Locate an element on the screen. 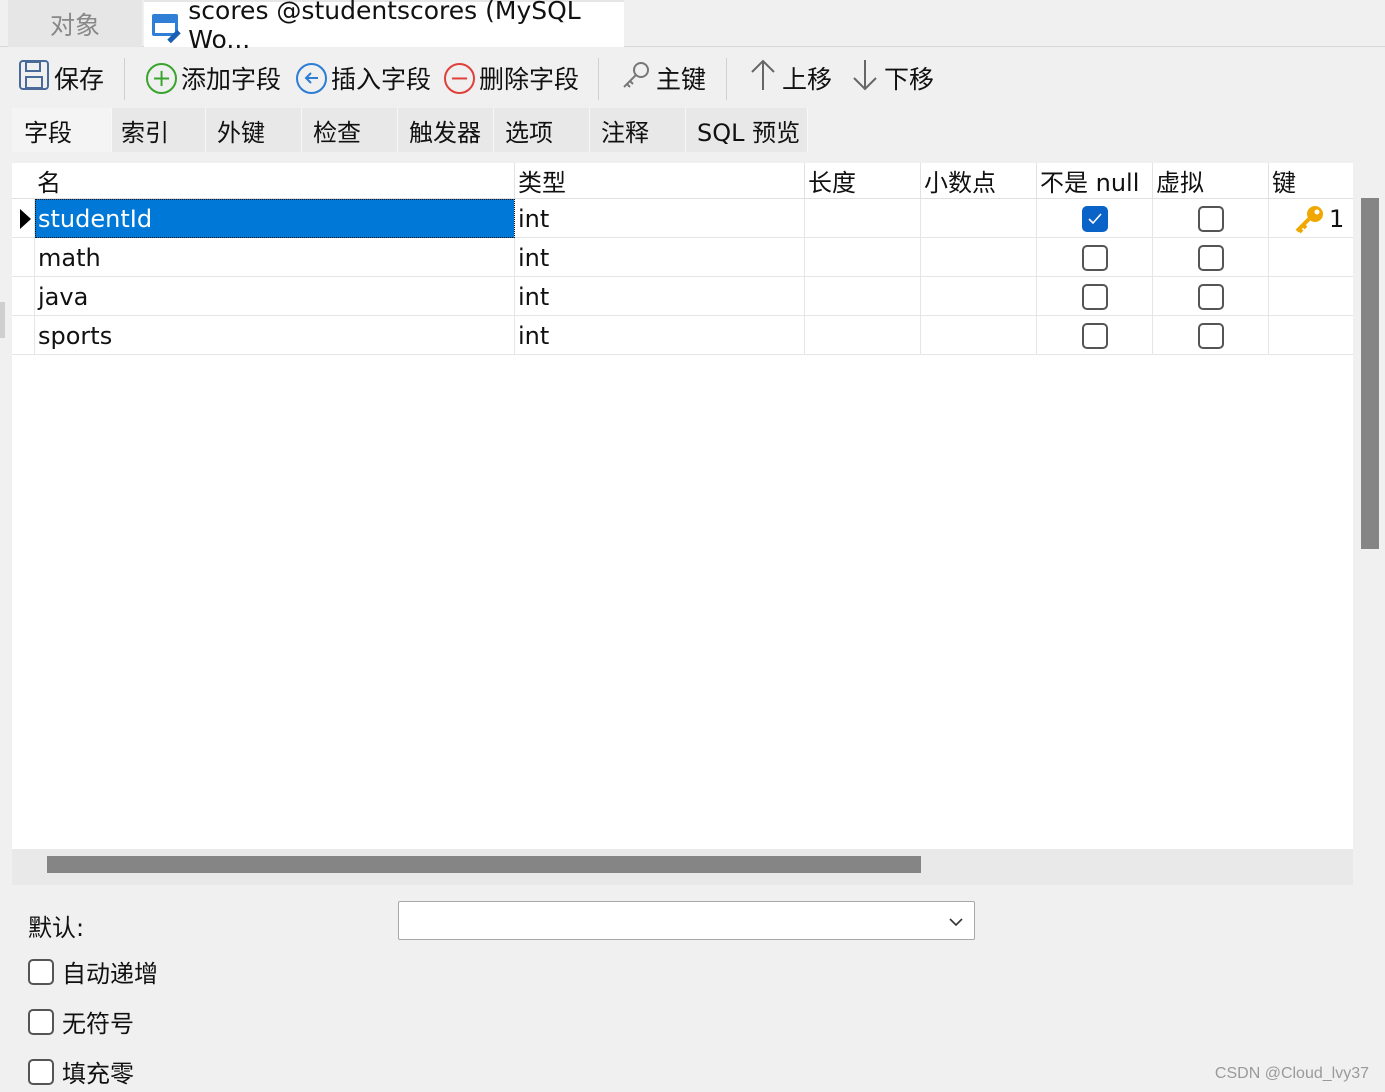 The height and width of the screenshot is (1092, 1385). key-cell: 1 is located at coordinates (1311, 218).